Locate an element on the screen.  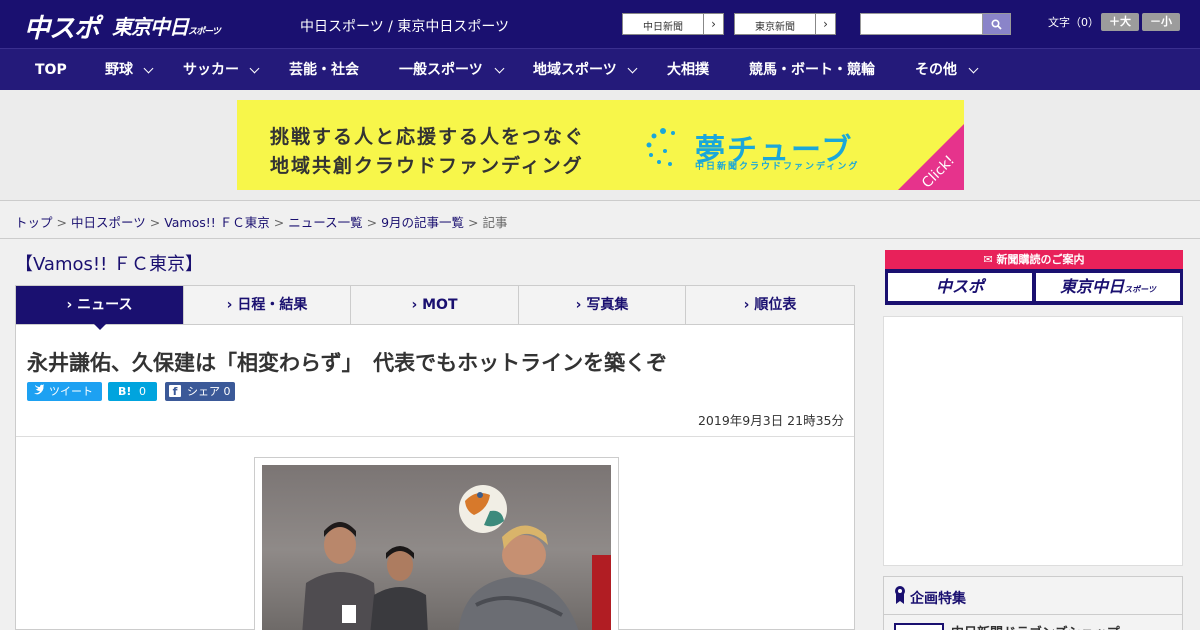
article-photo-frame is located at coordinates (436, 543).